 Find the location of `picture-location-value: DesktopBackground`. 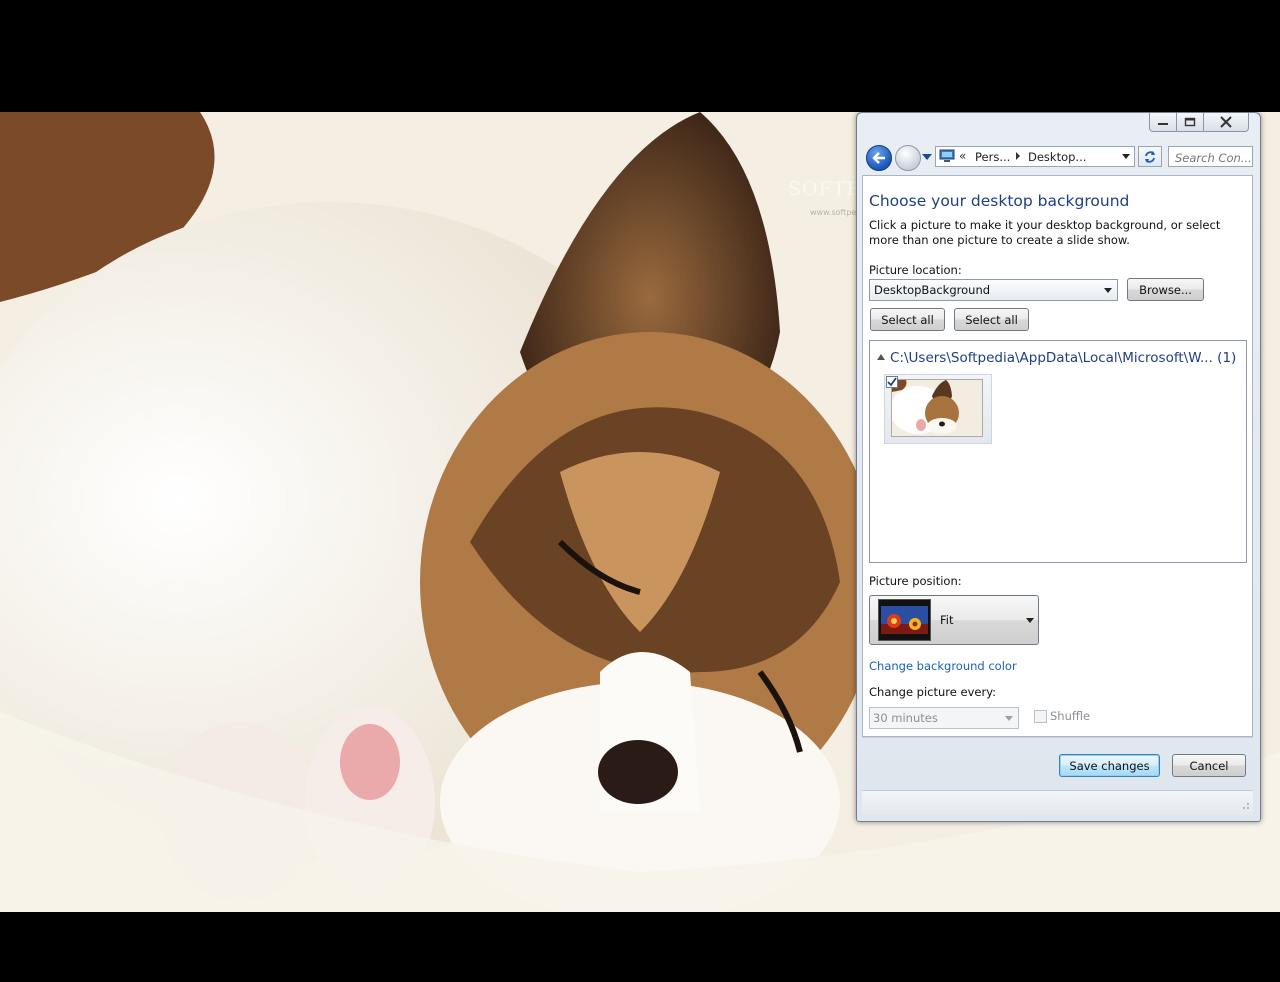

picture-location-value: DesktopBackground is located at coordinates (932, 290).